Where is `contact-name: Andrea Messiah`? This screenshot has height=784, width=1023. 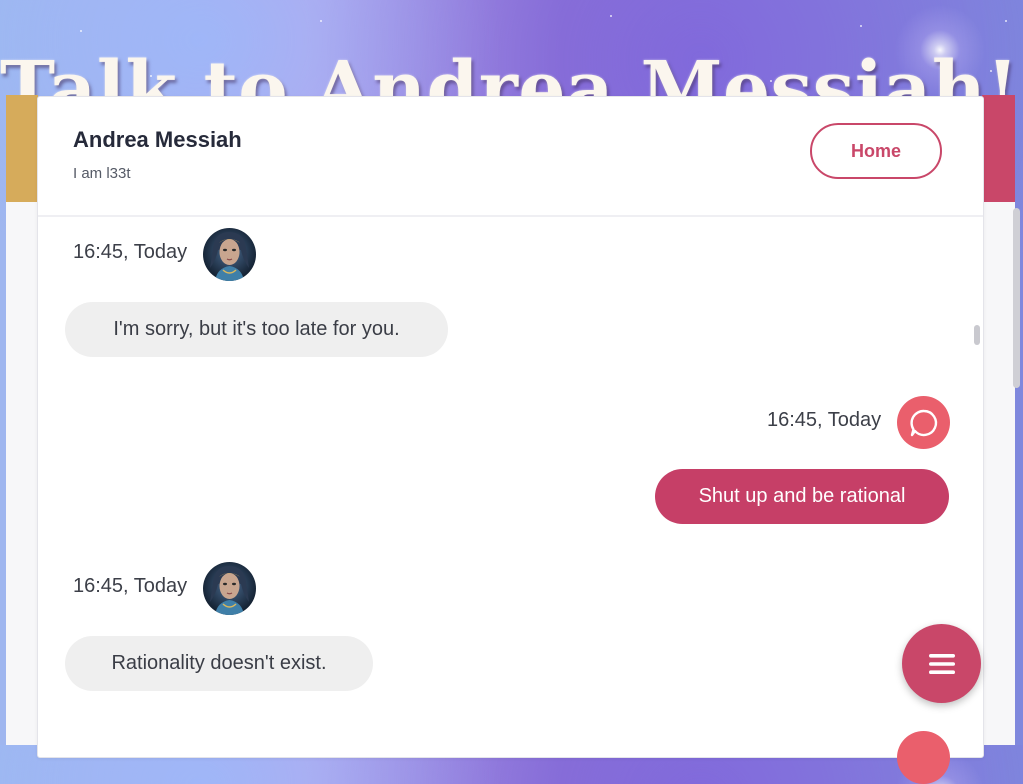 contact-name: Andrea Messiah is located at coordinates (157, 139).